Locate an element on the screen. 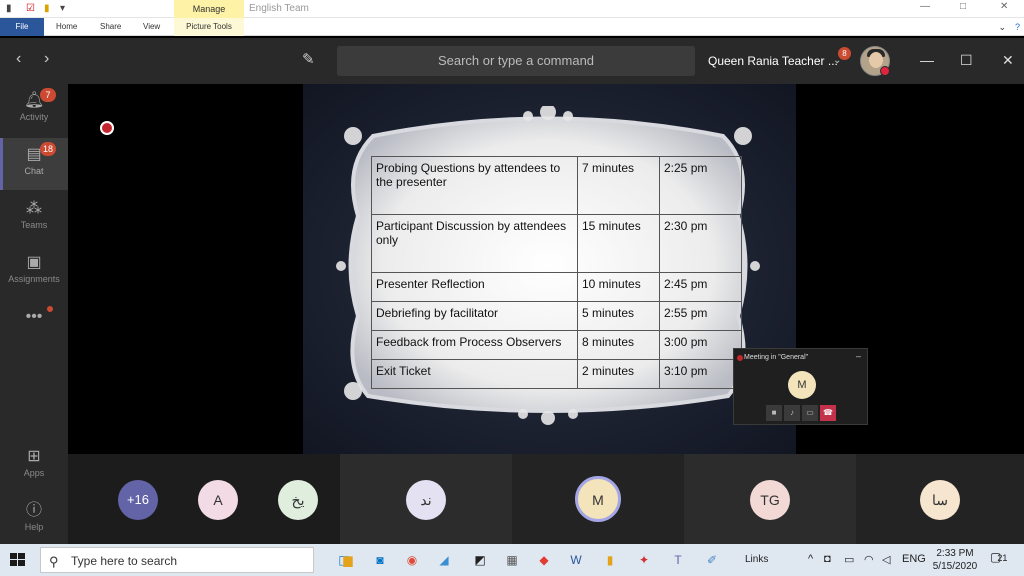 The width and height of the screenshot is (1024, 576). chevron-up-icon: ^ is located at coordinates (810, 559).